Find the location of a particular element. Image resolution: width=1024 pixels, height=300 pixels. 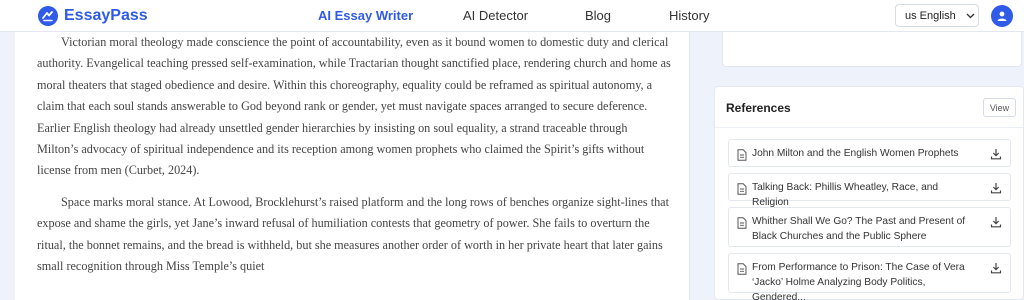

nav-ai-detector: AI Detector is located at coordinates (495, 15).